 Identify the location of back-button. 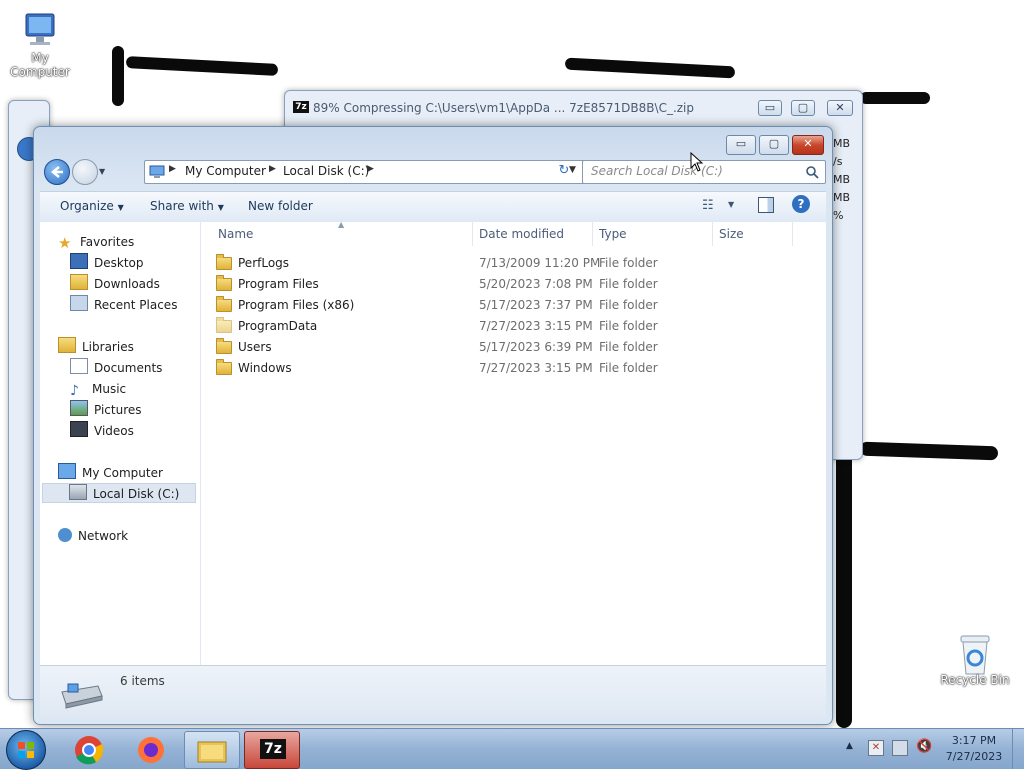
(57, 172).